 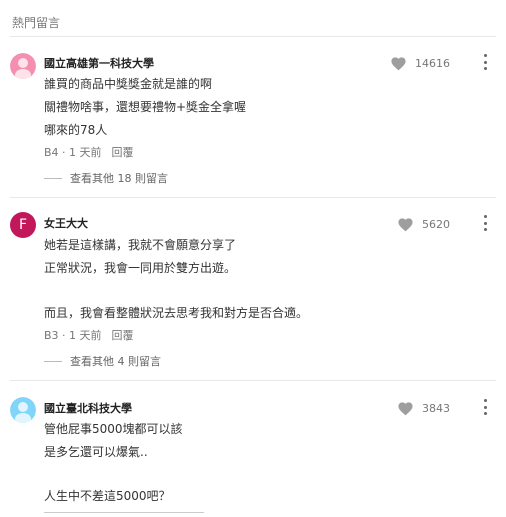 I want to click on comment-meta: B3 · 1 天前 回覆, so click(x=89, y=335).